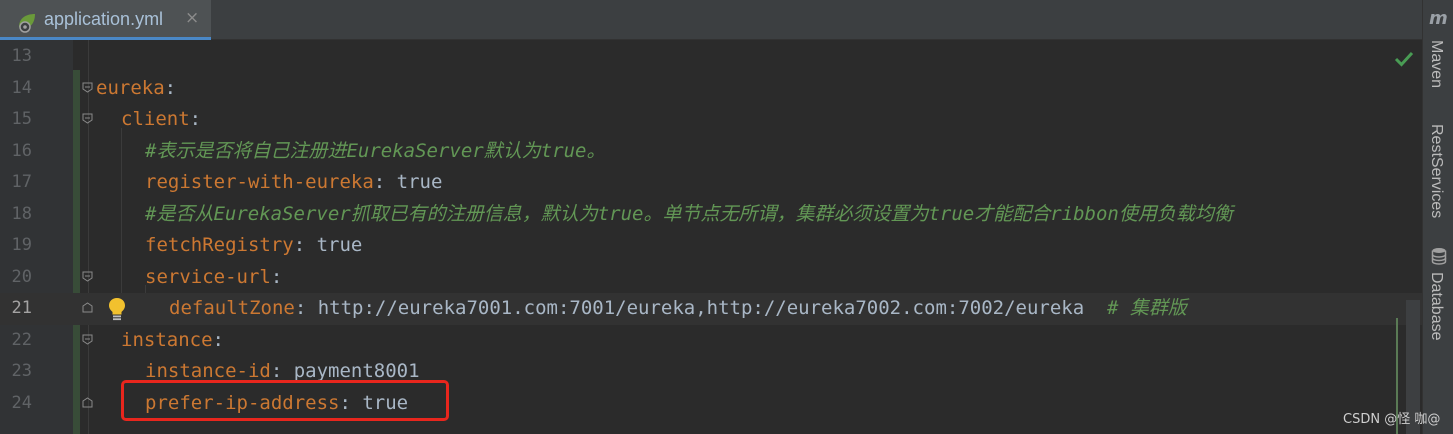 This screenshot has height=434, width=1453. What do you see at coordinates (21, 402) in the screenshot?
I see `line-number: 24` at bounding box center [21, 402].